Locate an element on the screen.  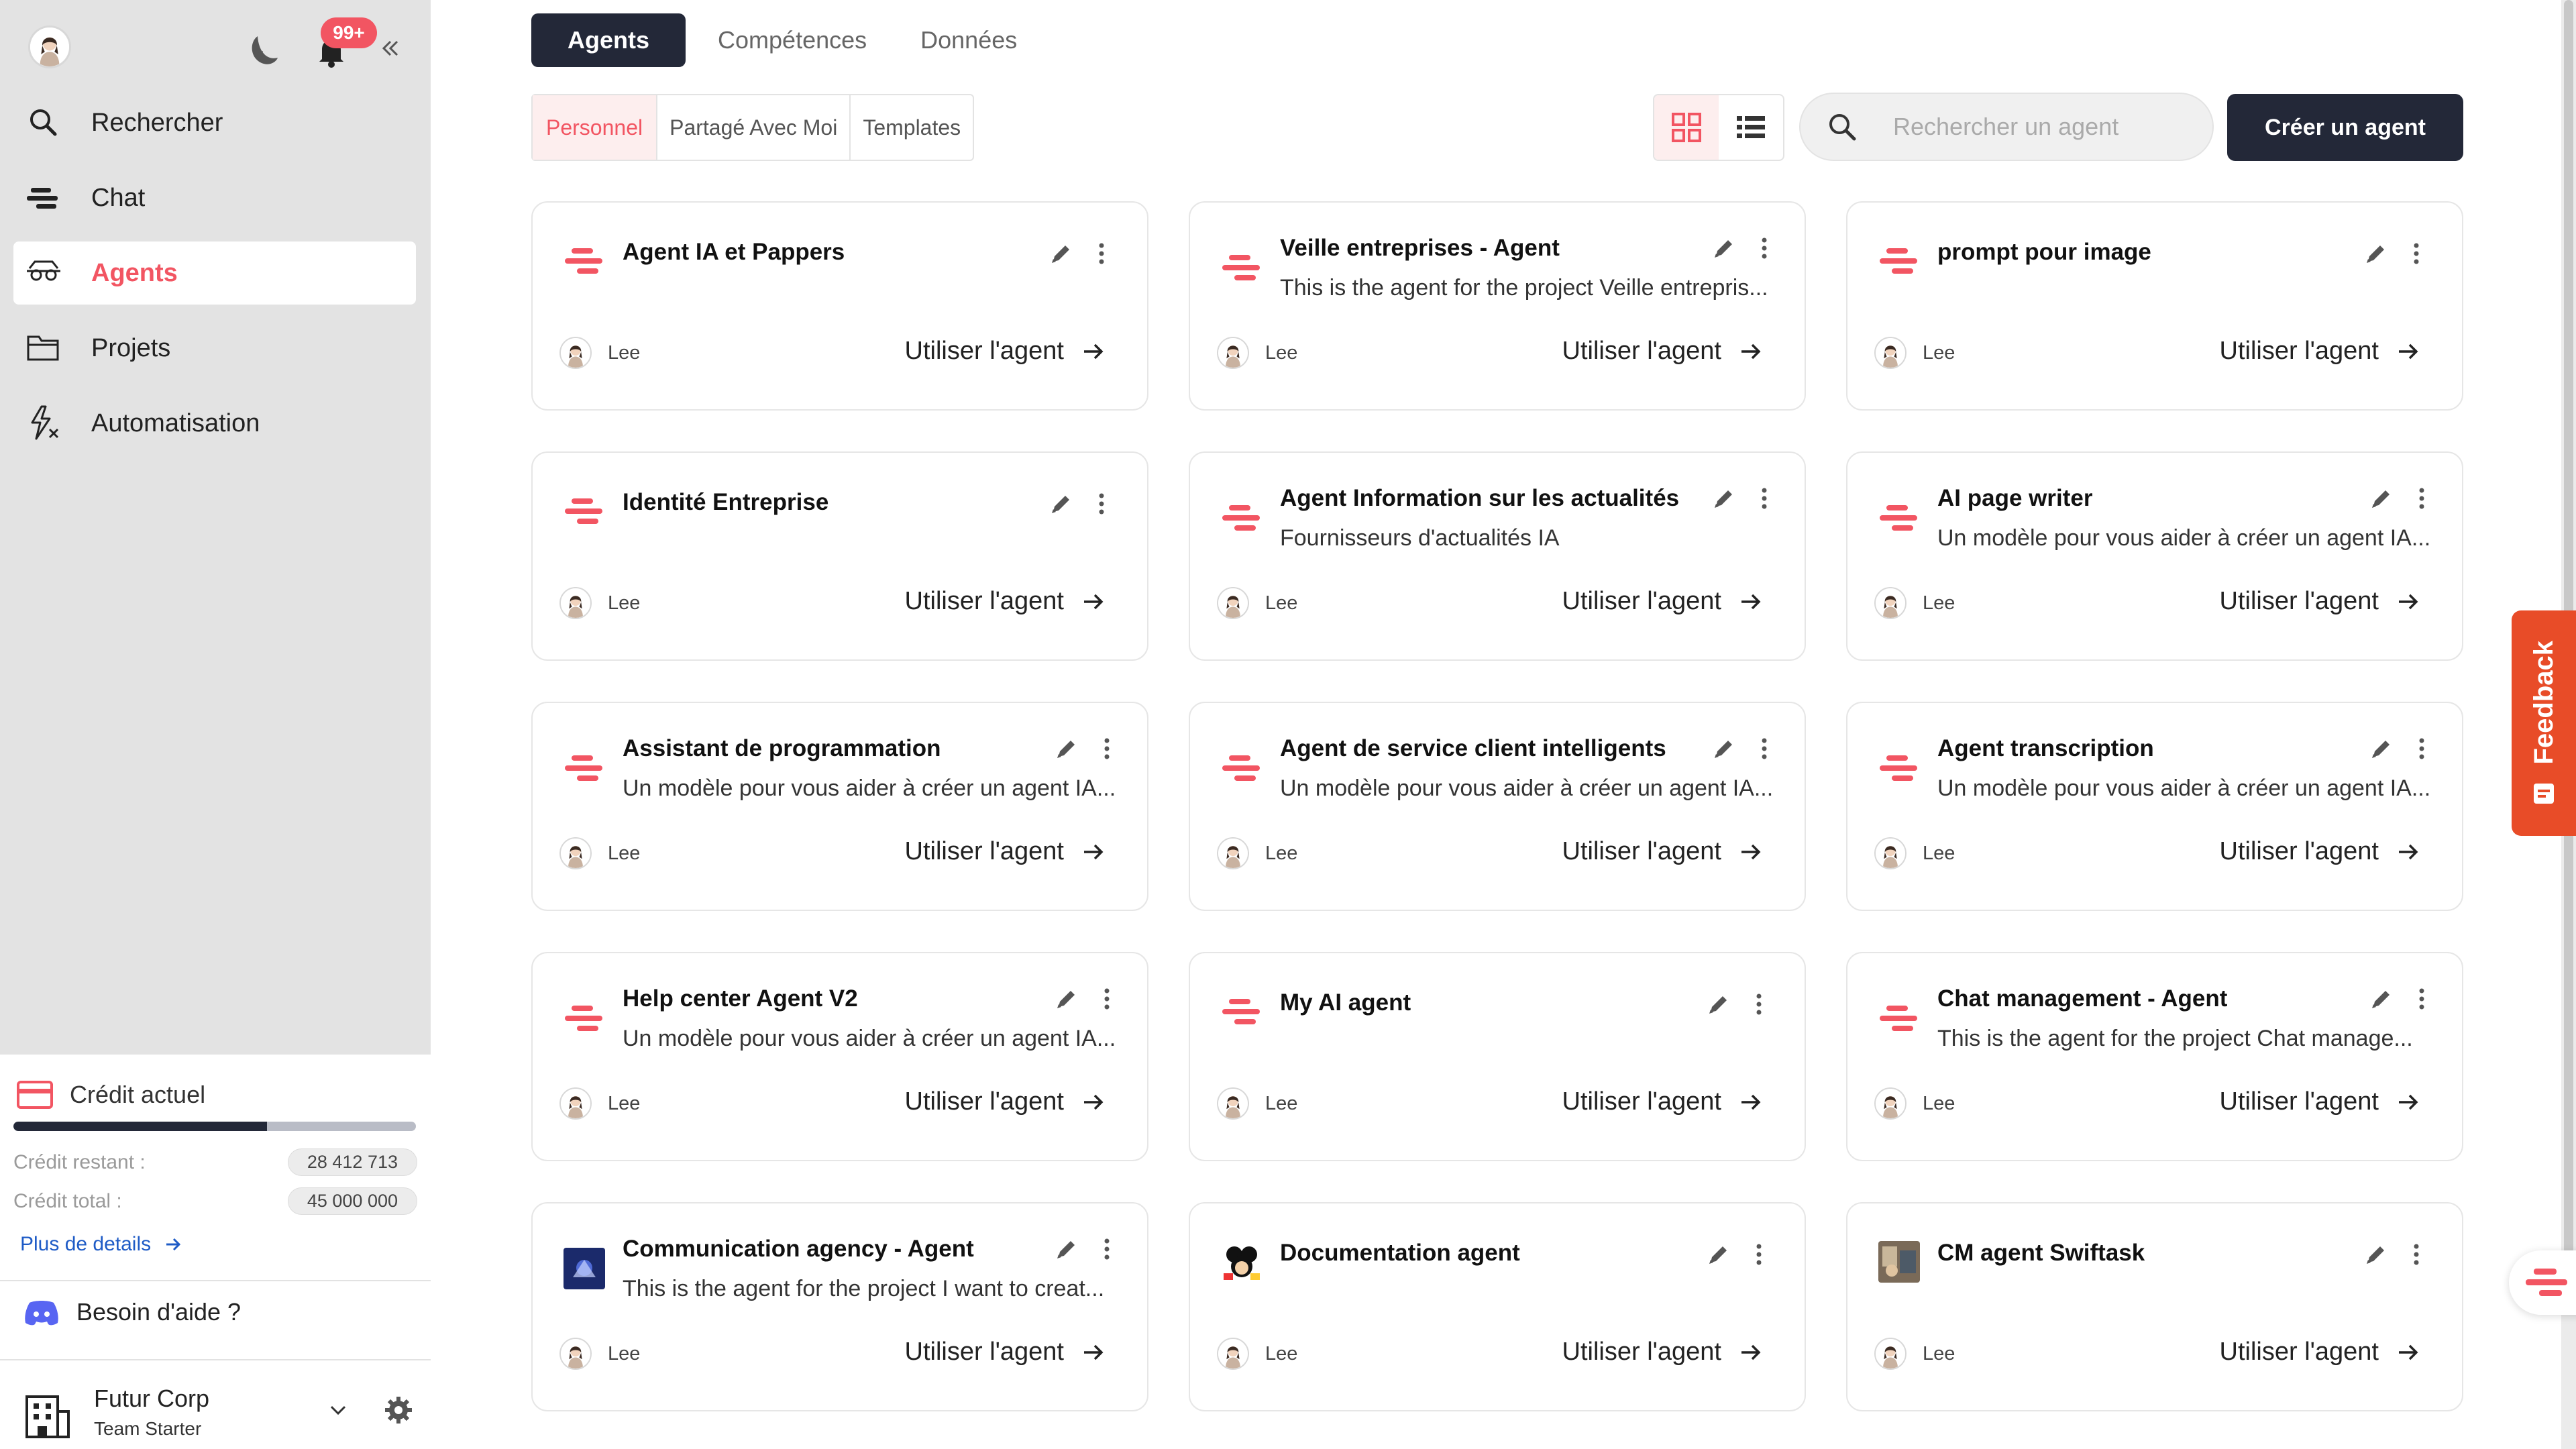
agent-card: Agent IA et Pappers Lee Utiliser l'agent is located at coordinates (839, 306).